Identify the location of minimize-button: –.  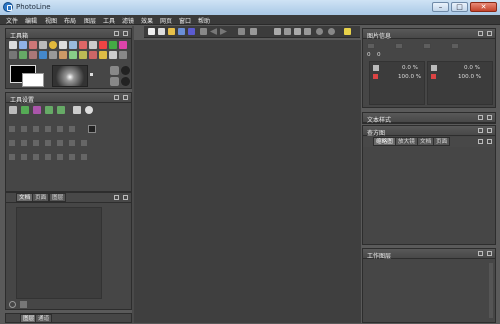
(440, 7).